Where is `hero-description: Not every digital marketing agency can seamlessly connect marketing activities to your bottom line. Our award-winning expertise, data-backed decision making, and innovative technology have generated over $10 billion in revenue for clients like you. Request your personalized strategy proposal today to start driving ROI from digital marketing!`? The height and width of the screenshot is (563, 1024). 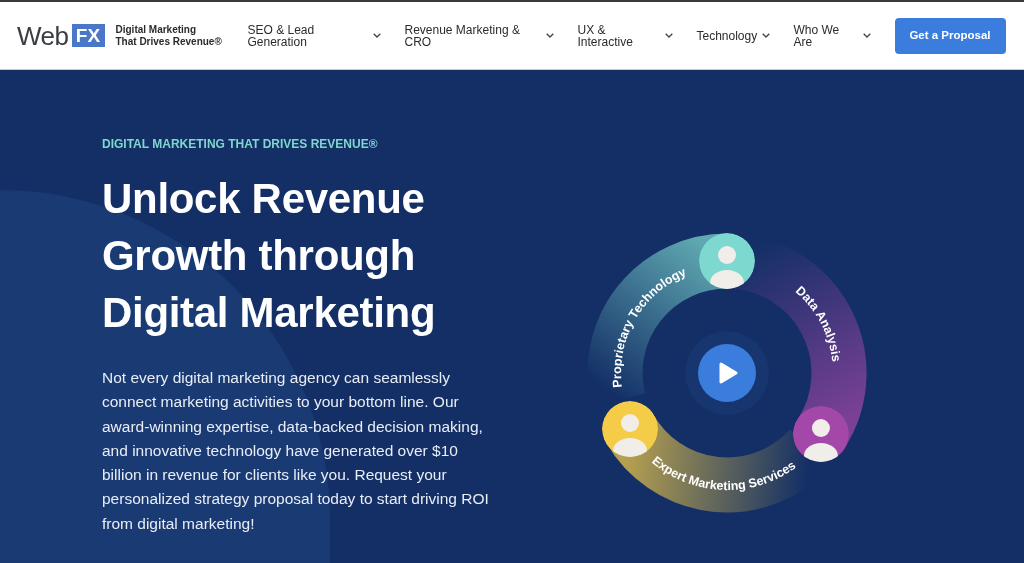
hero-description: Not every digital marketing agency can seamlessly connect marketing activities to your bottom line. Our award-winning expertise, data-backed decision making, and innovative technology have generated over $10 billion in revenue for clients like you. Request your personalized strategy proposal today to start driving ROI from digital marketing! is located at coordinates (296, 451).